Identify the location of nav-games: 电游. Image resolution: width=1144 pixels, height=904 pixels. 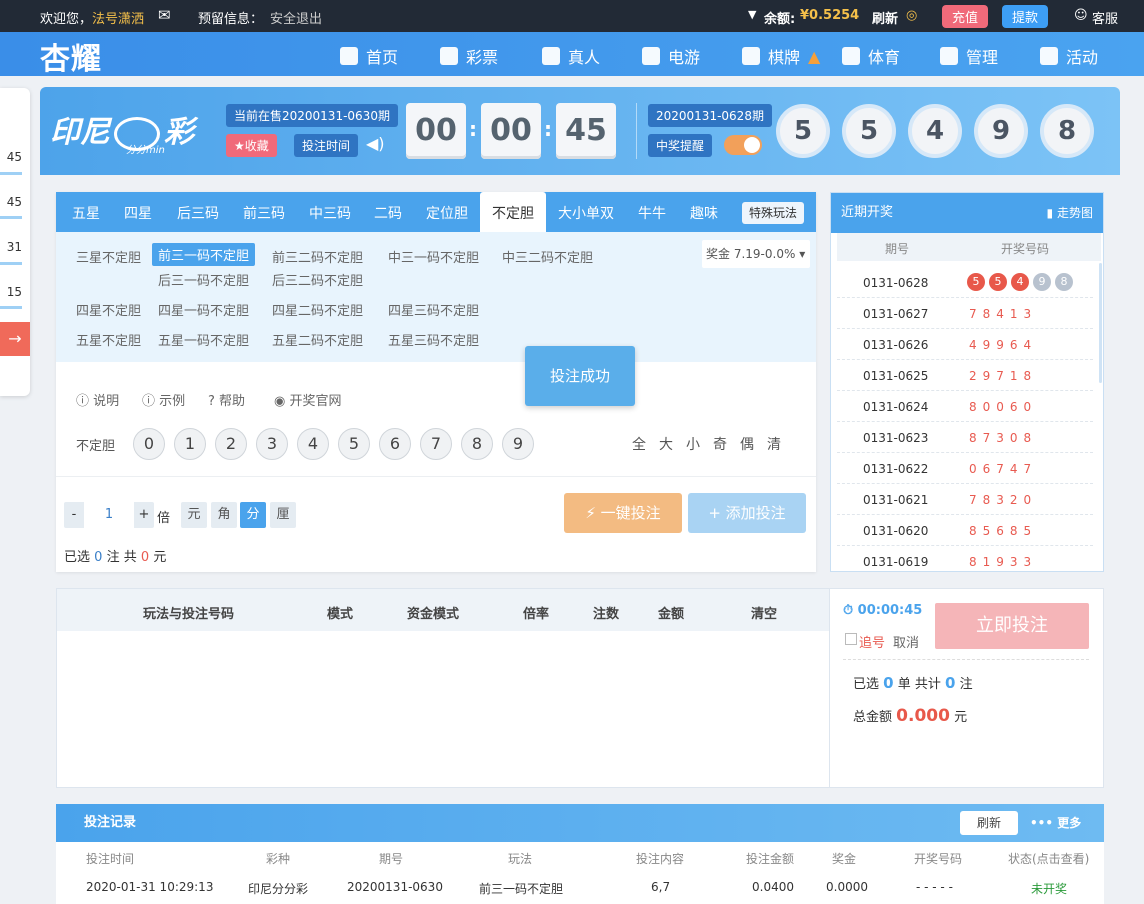
(671, 56).